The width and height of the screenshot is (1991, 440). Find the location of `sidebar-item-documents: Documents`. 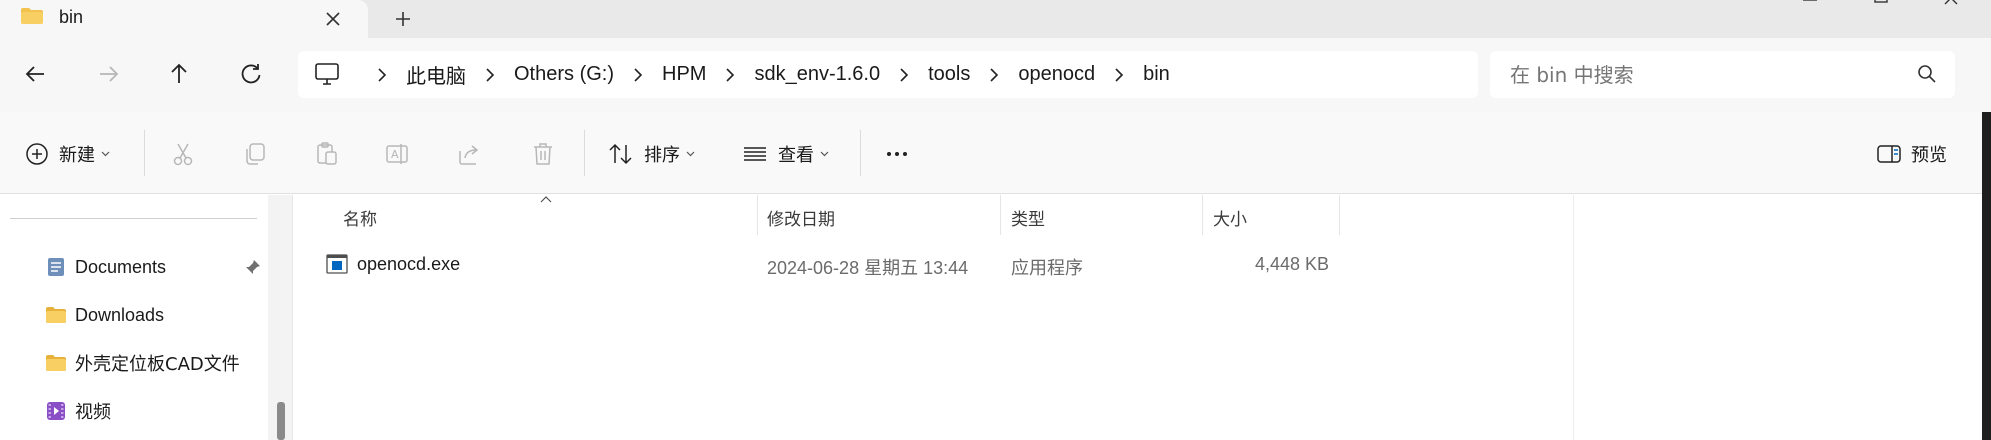

sidebar-item-documents: Documents is located at coordinates (105, 267).